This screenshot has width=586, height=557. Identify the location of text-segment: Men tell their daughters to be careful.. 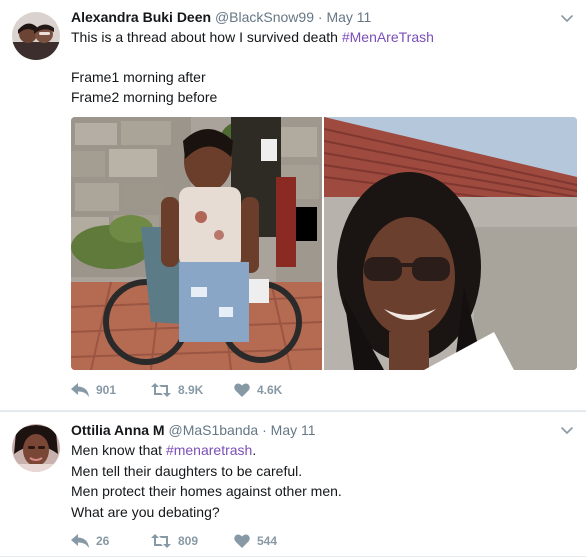
(187, 470).